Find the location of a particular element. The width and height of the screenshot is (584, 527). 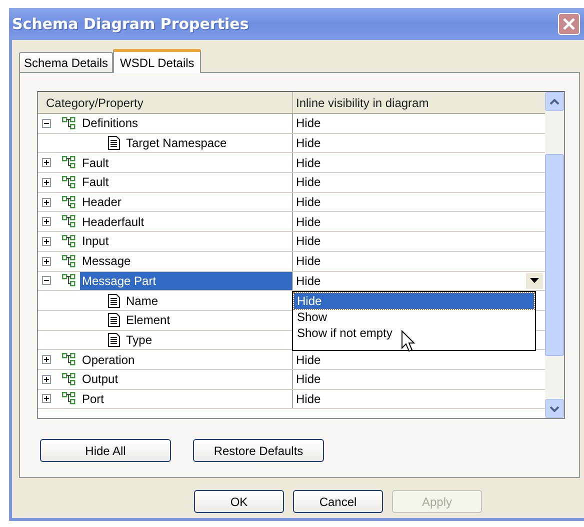

scroll-down-button is located at coordinates (554, 408).